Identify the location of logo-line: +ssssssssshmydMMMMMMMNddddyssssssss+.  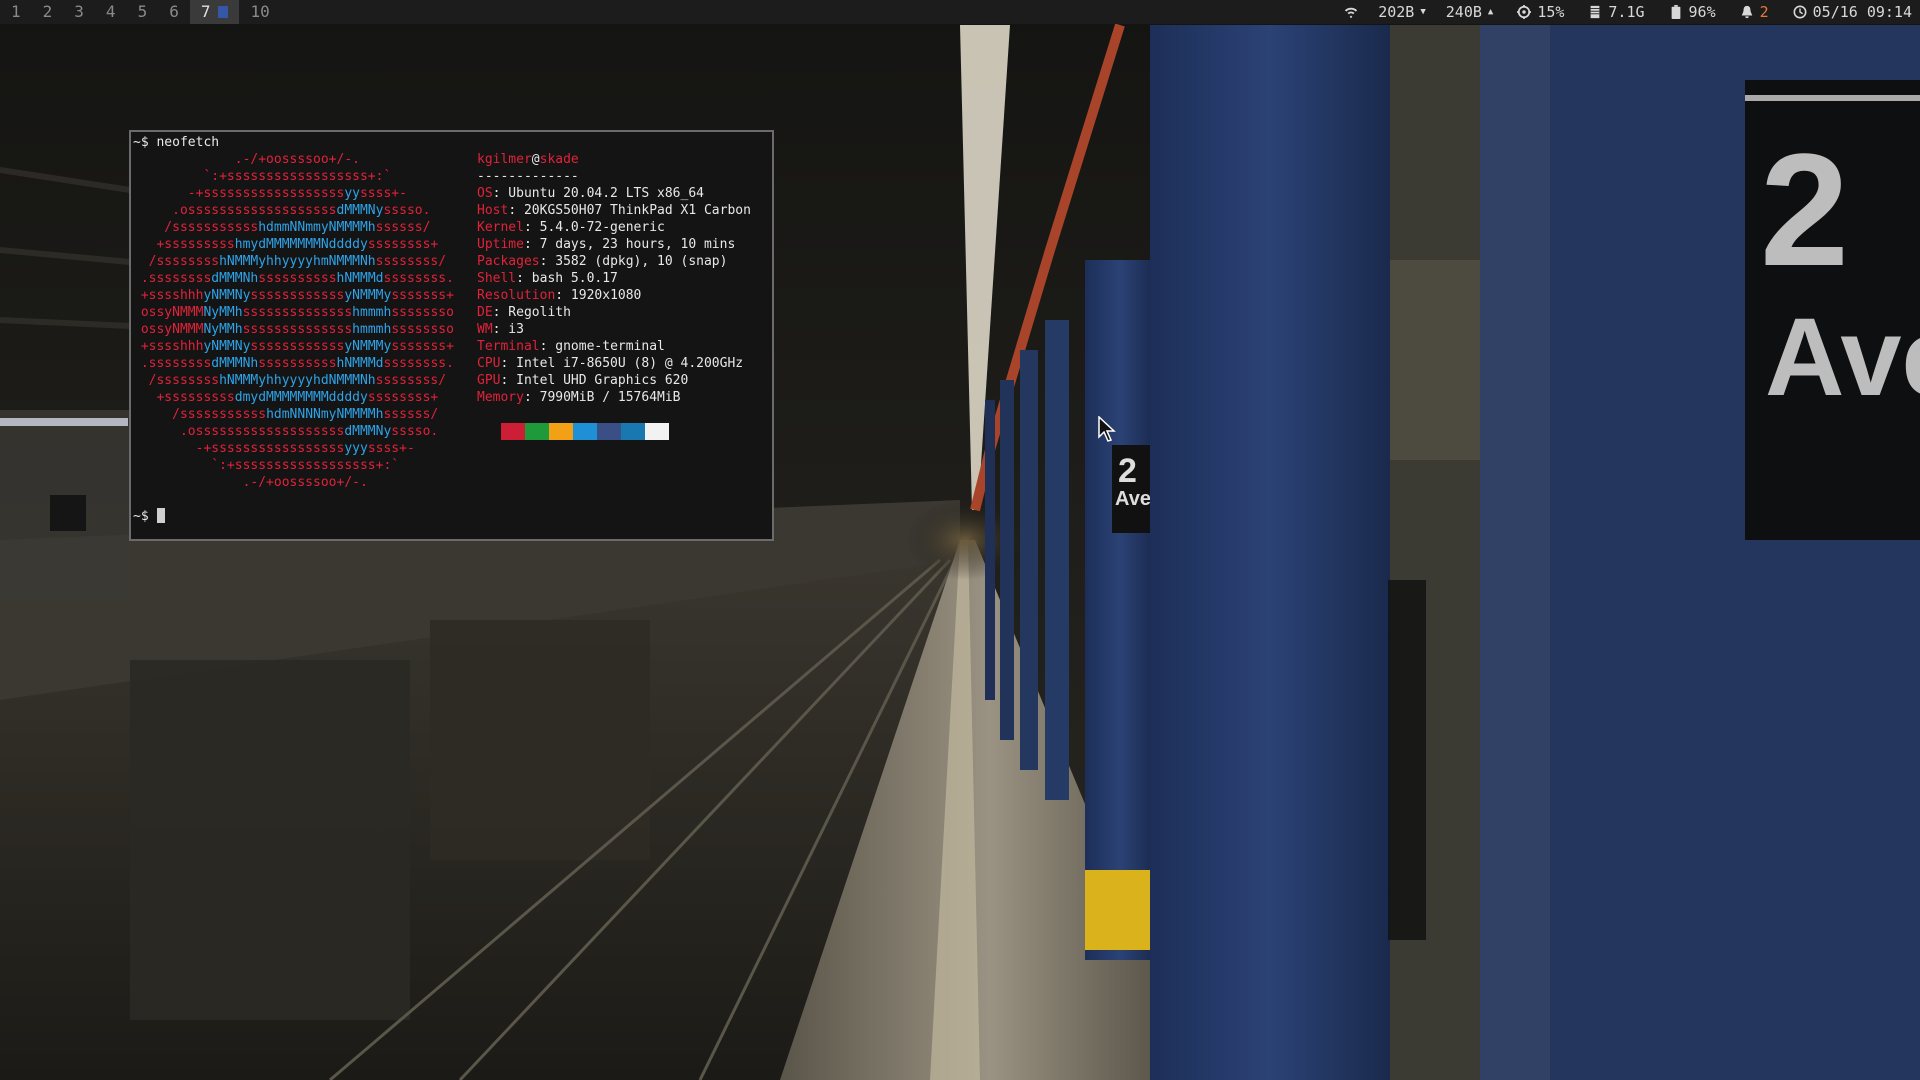
(286, 244).